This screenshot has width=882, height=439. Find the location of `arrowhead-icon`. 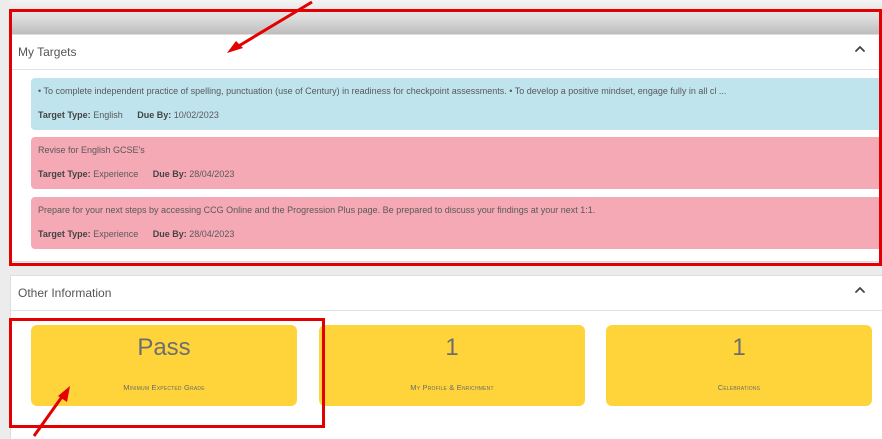

arrowhead-icon is located at coordinates (235, 47).